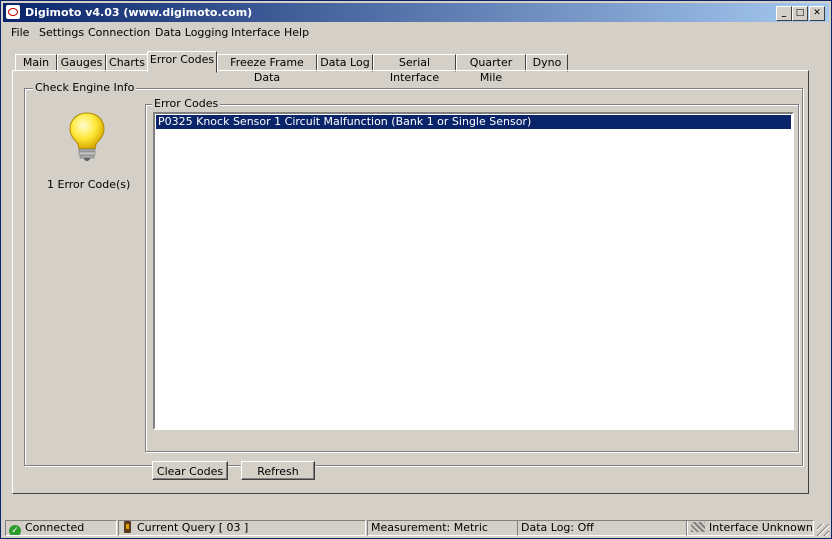  Describe the element at coordinates (278, 470) in the screenshot. I see `refresh-button: Refresh` at that location.